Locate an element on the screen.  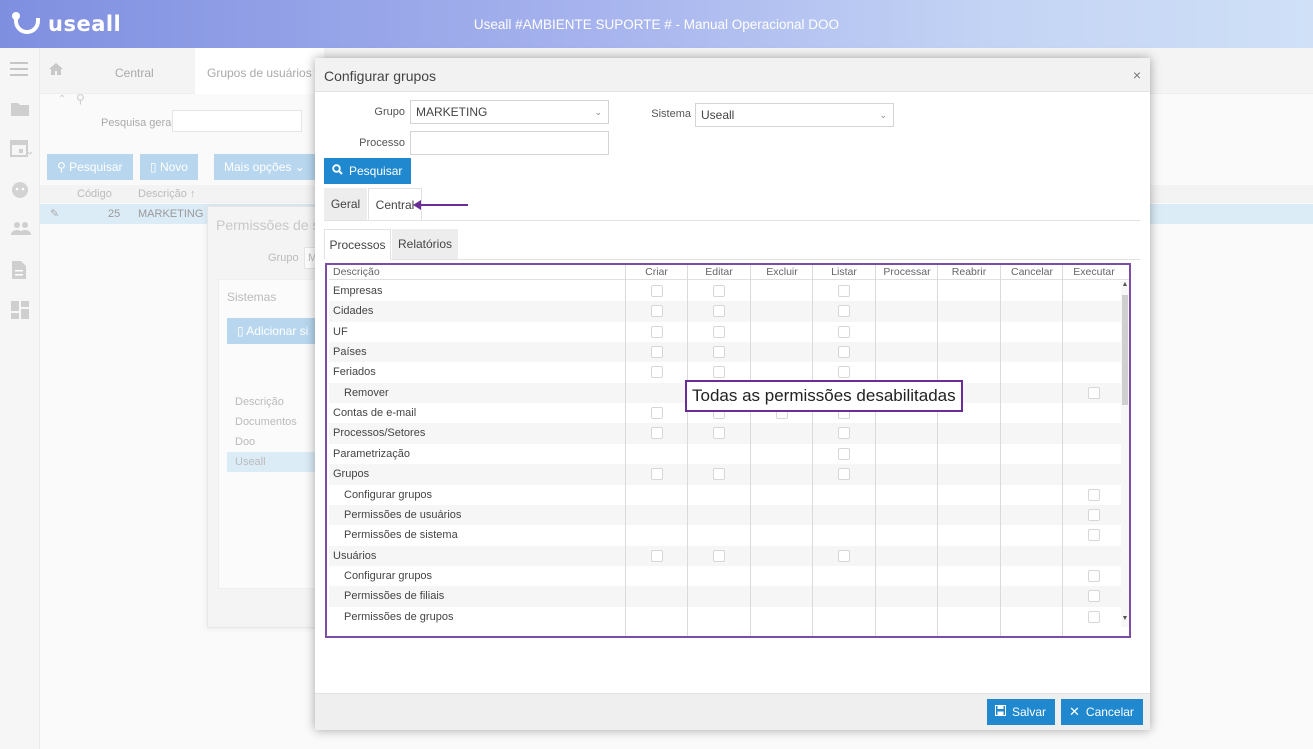
table-row: Permissões de usuários is located at coordinates (726, 515).